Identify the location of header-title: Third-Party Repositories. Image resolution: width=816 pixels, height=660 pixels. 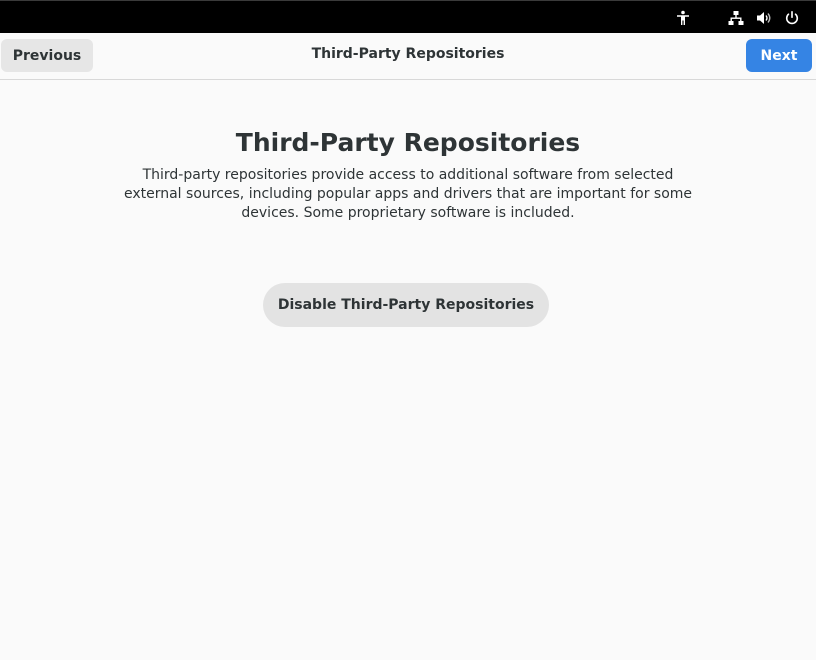
(408, 54).